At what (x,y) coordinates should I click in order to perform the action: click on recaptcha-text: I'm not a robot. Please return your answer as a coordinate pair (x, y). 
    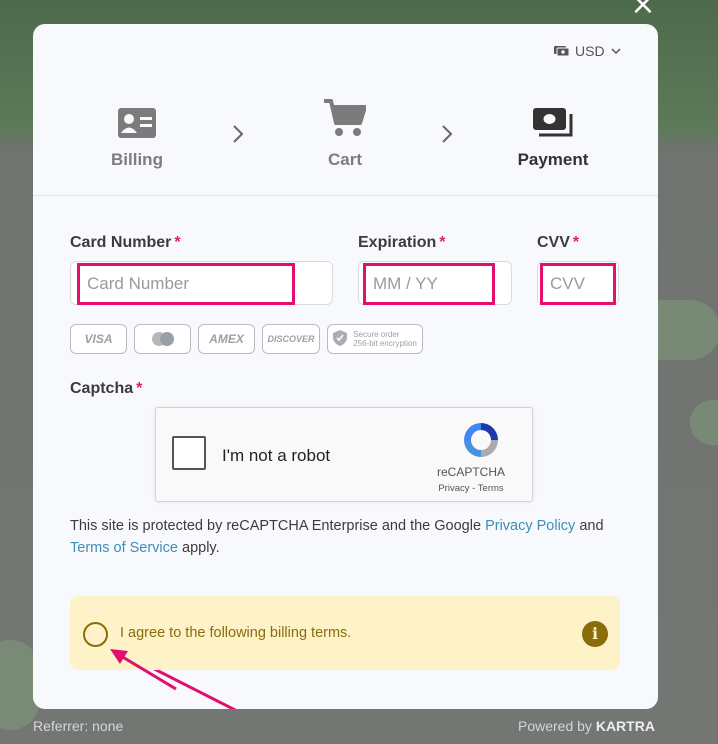
    Looking at the image, I should click on (276, 455).